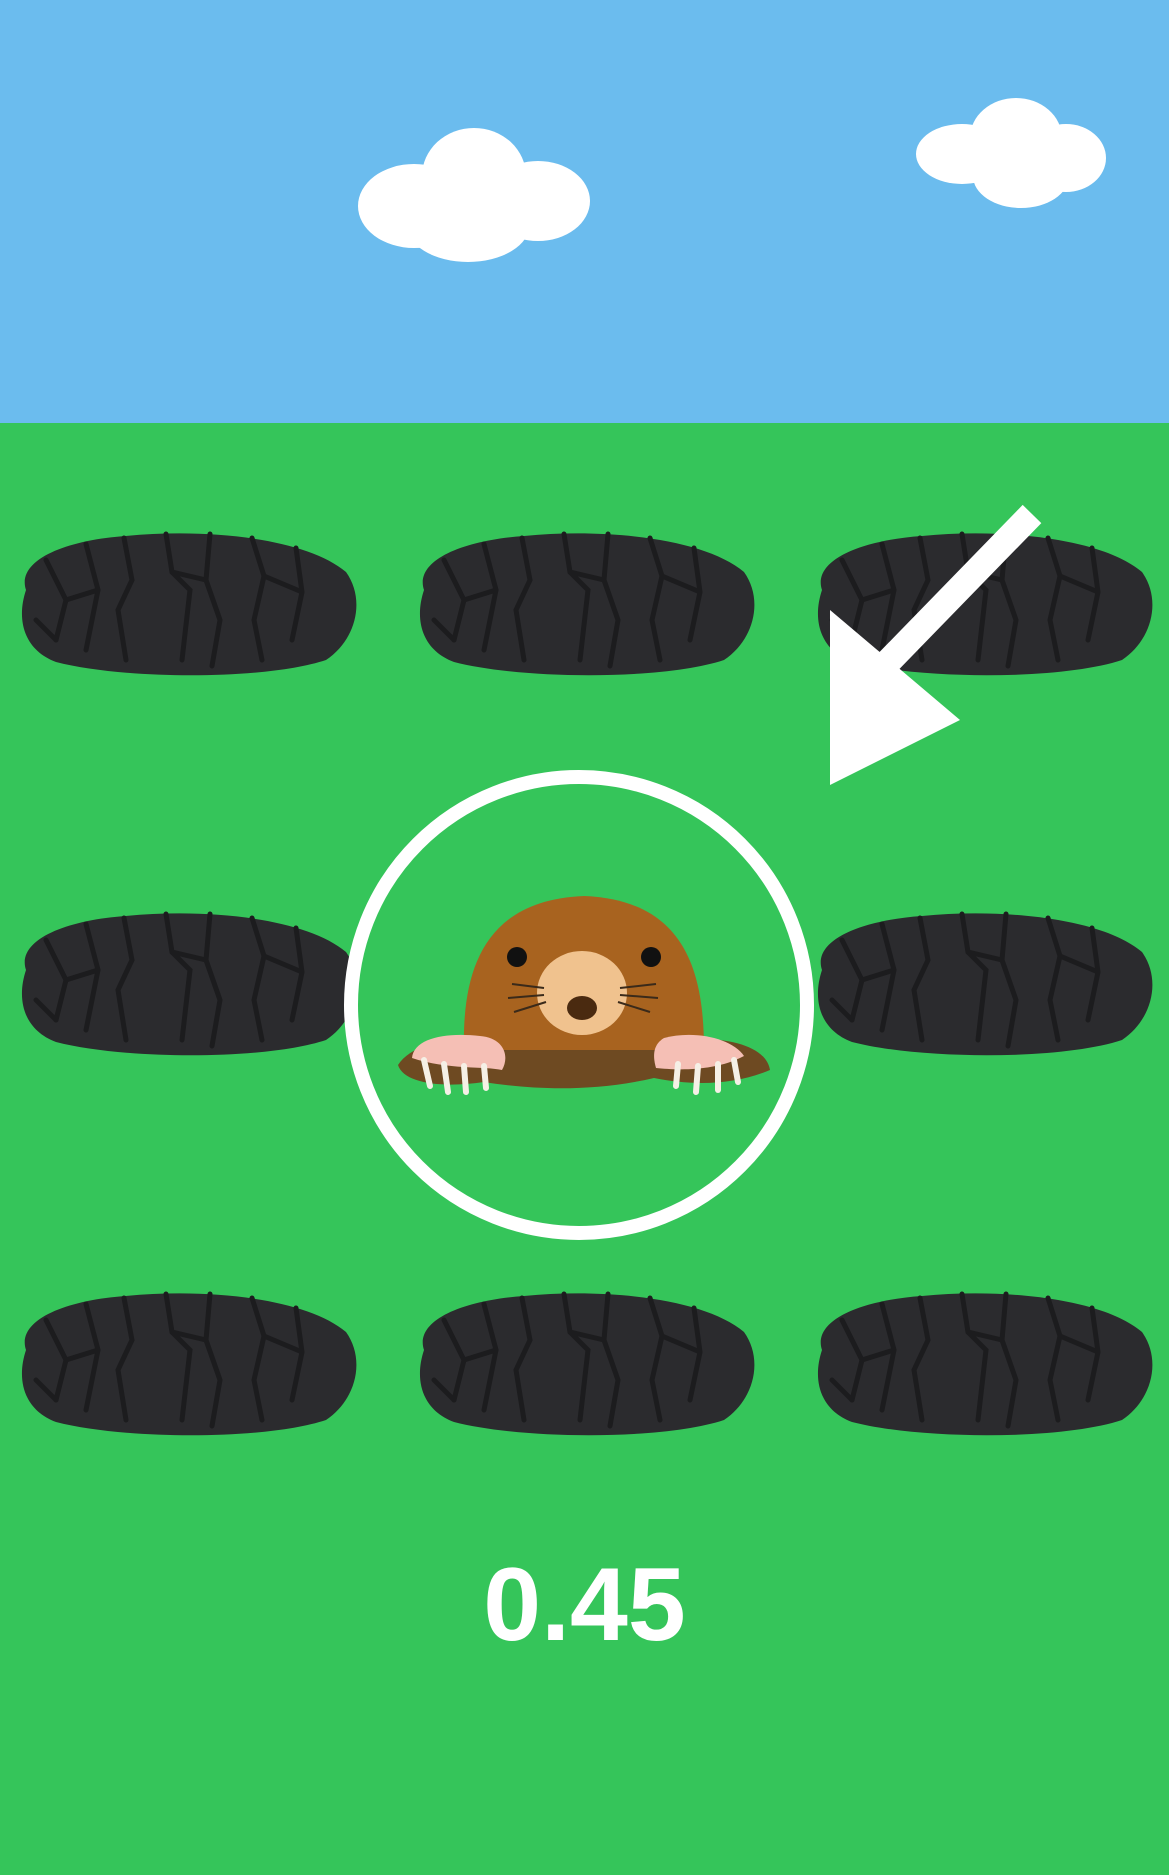 Image resolution: width=1169 pixels, height=1875 pixels. Describe the element at coordinates (584, 980) in the screenshot. I see `mole-icon` at that location.